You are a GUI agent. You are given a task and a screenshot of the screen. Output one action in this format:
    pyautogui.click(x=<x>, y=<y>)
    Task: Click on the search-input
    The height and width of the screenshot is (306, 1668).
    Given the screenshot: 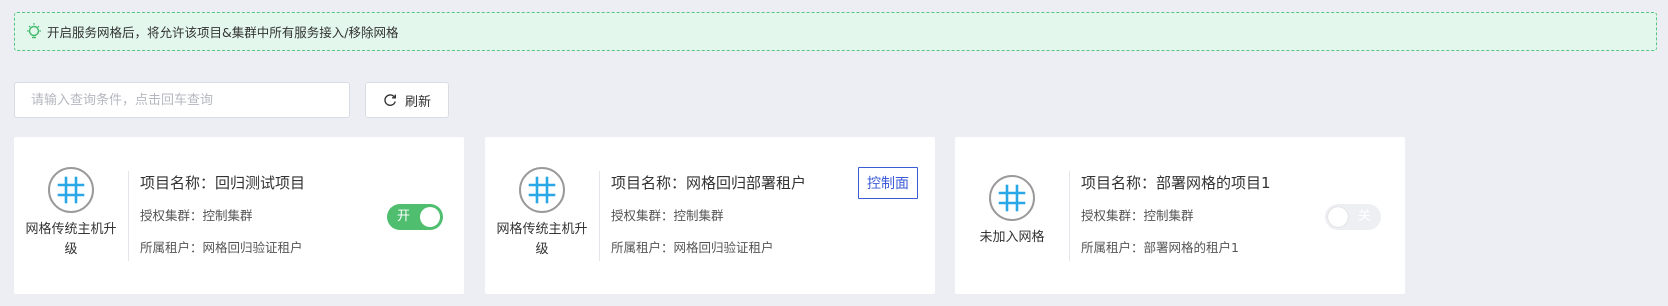 What is the action you would take?
    pyautogui.click(x=190, y=100)
    